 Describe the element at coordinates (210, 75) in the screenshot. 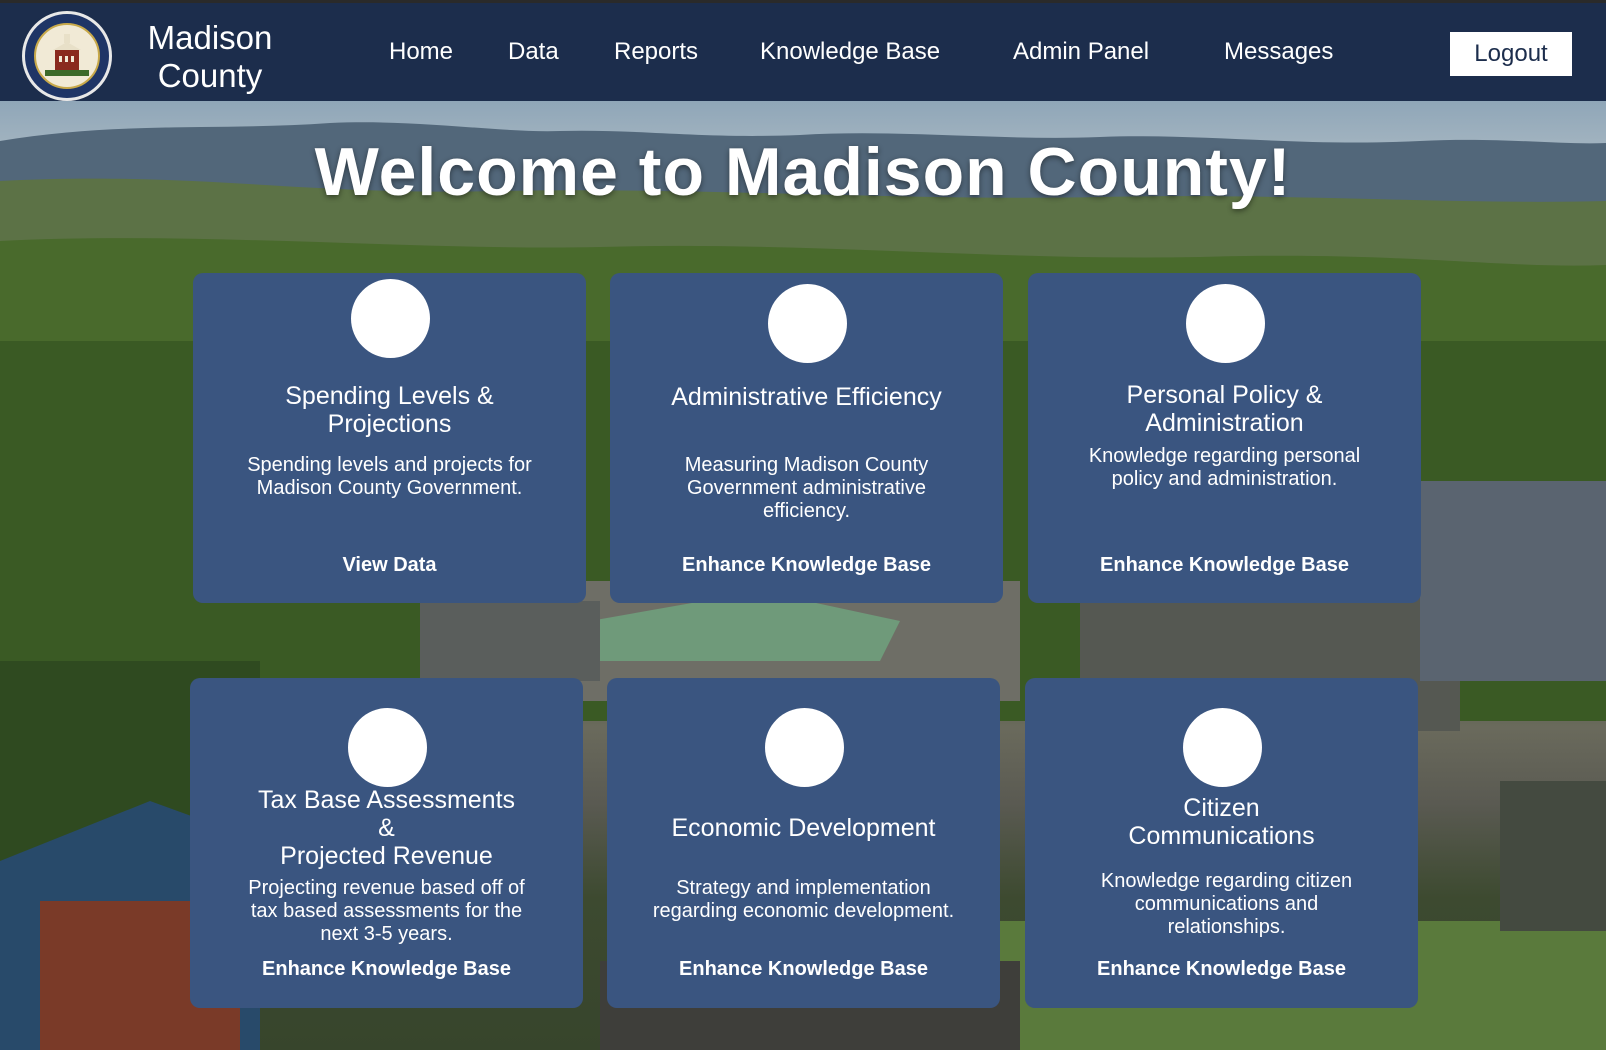

I see `brand-line-2: County` at that location.